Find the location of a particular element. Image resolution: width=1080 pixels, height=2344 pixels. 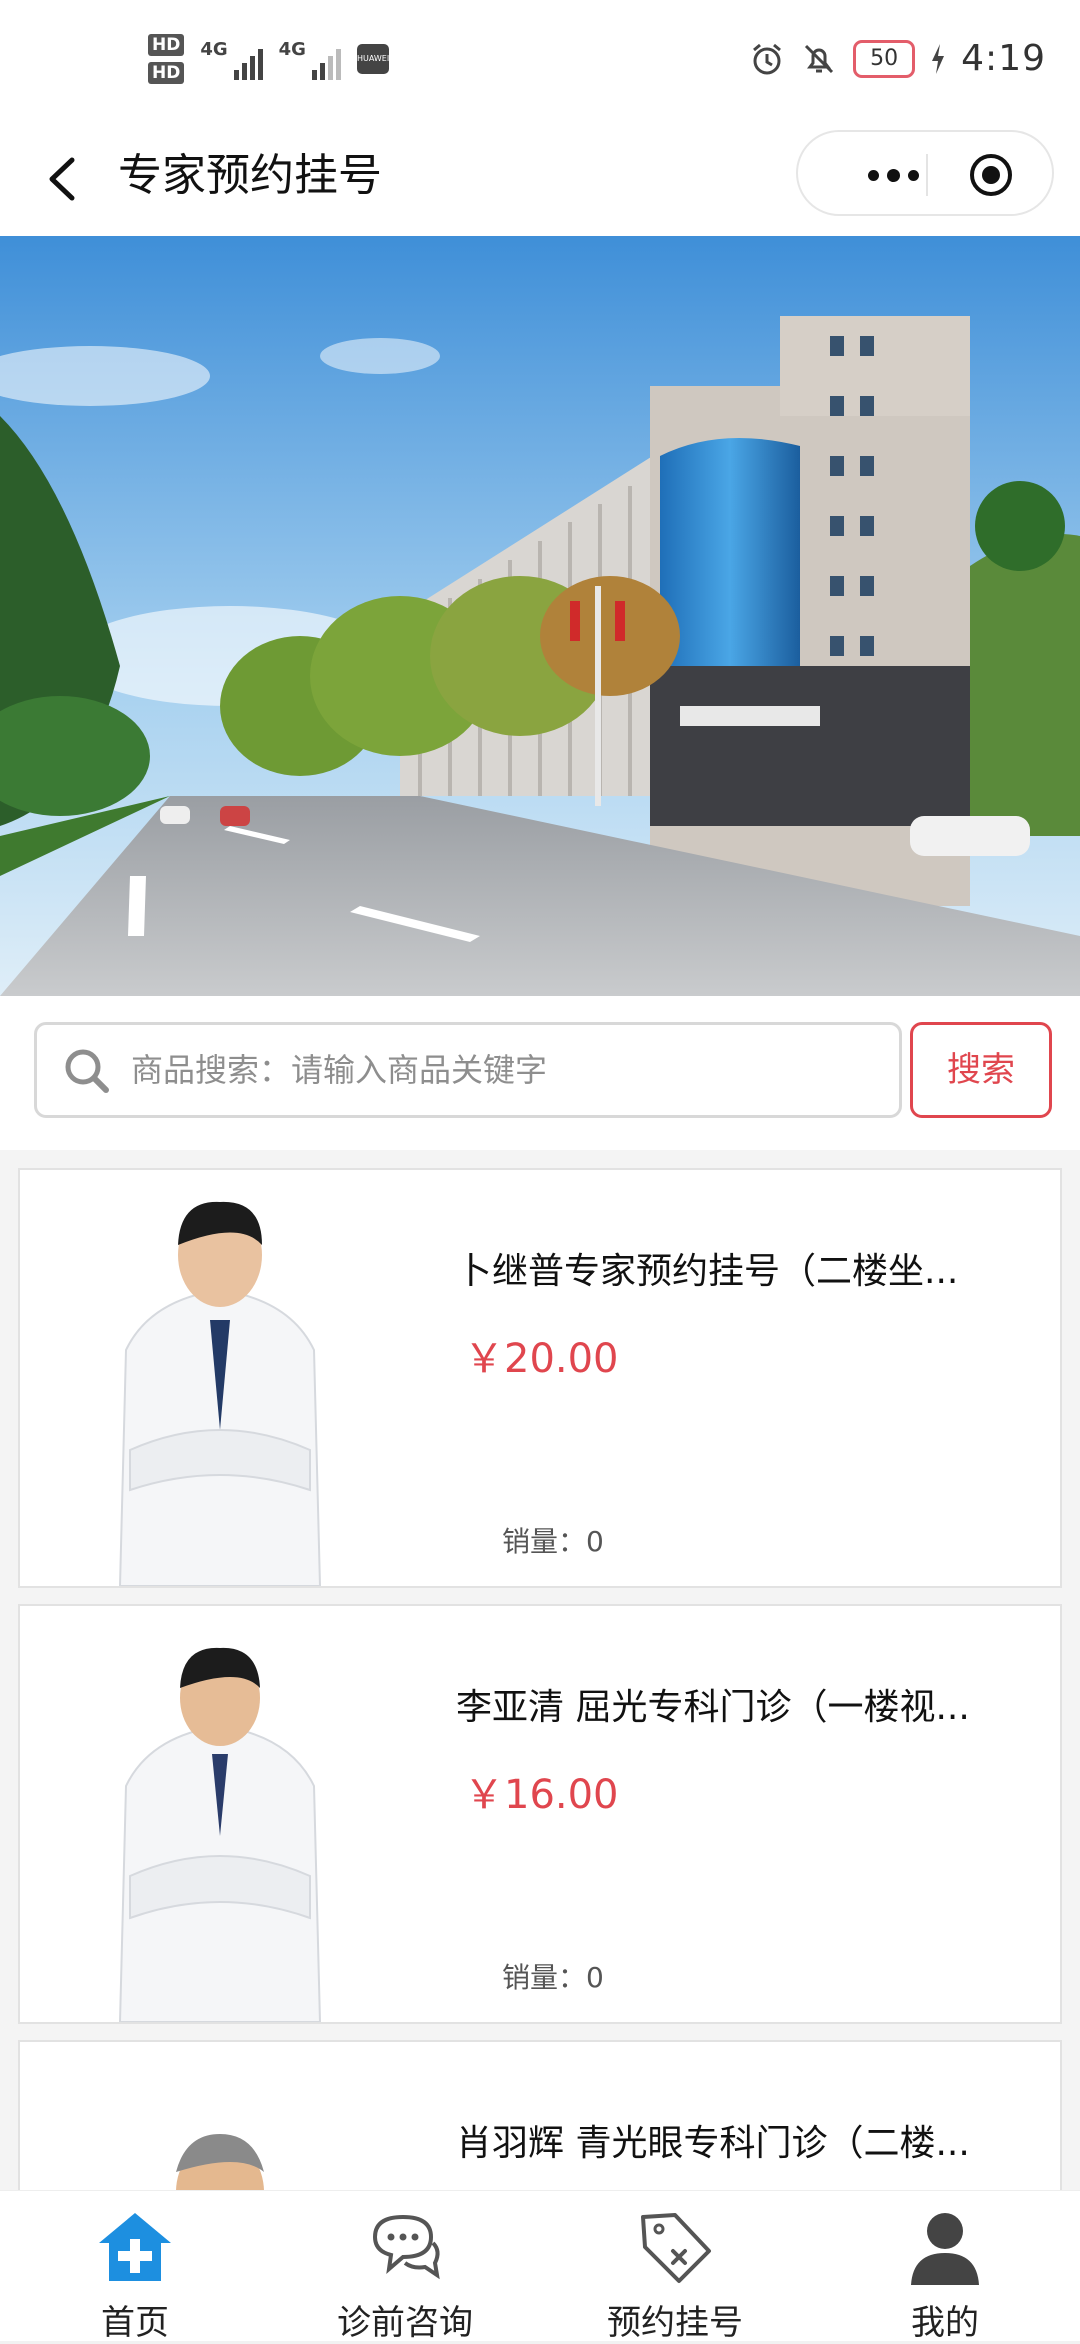

status-left: HD HD 4G 4G HUAWEI is located at coordinates (268, 59).